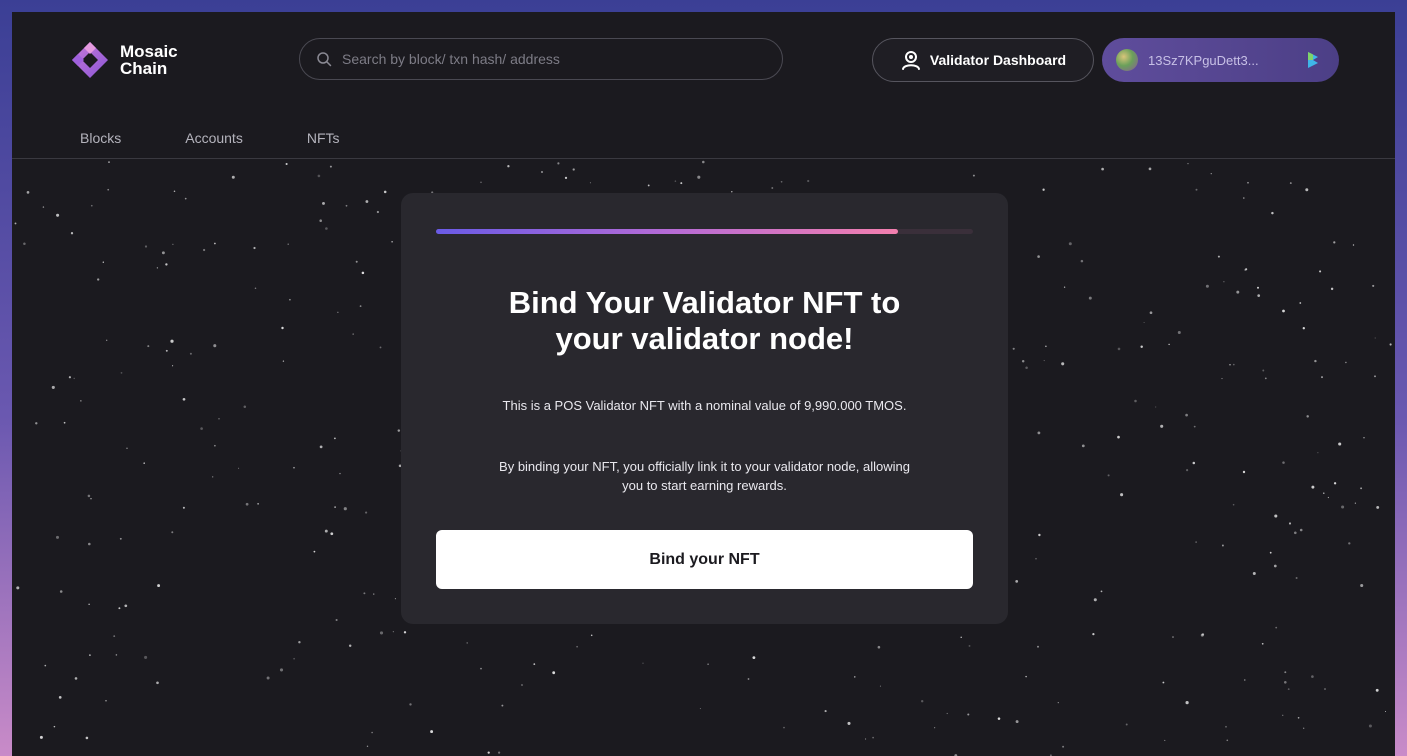 The width and height of the screenshot is (1407, 756). What do you see at coordinates (90, 60) in the screenshot?
I see `mosaic-diamond-logo-icon` at bounding box center [90, 60].